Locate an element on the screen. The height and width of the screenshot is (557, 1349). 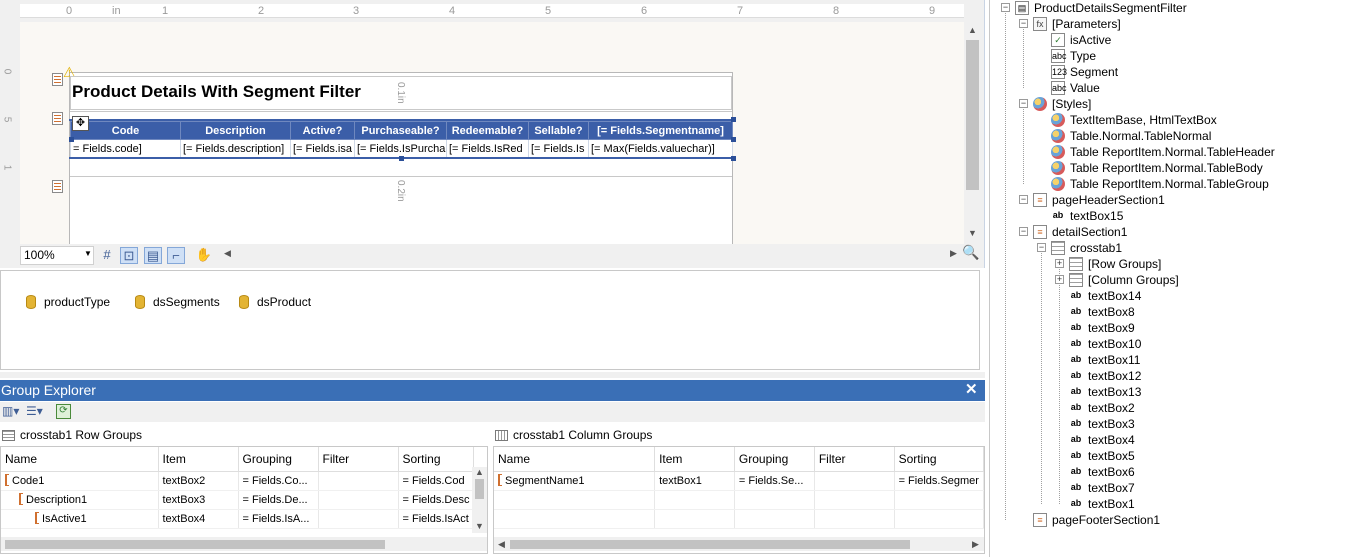
section-view-icon: ▤ is located at coordinates (153, 255).